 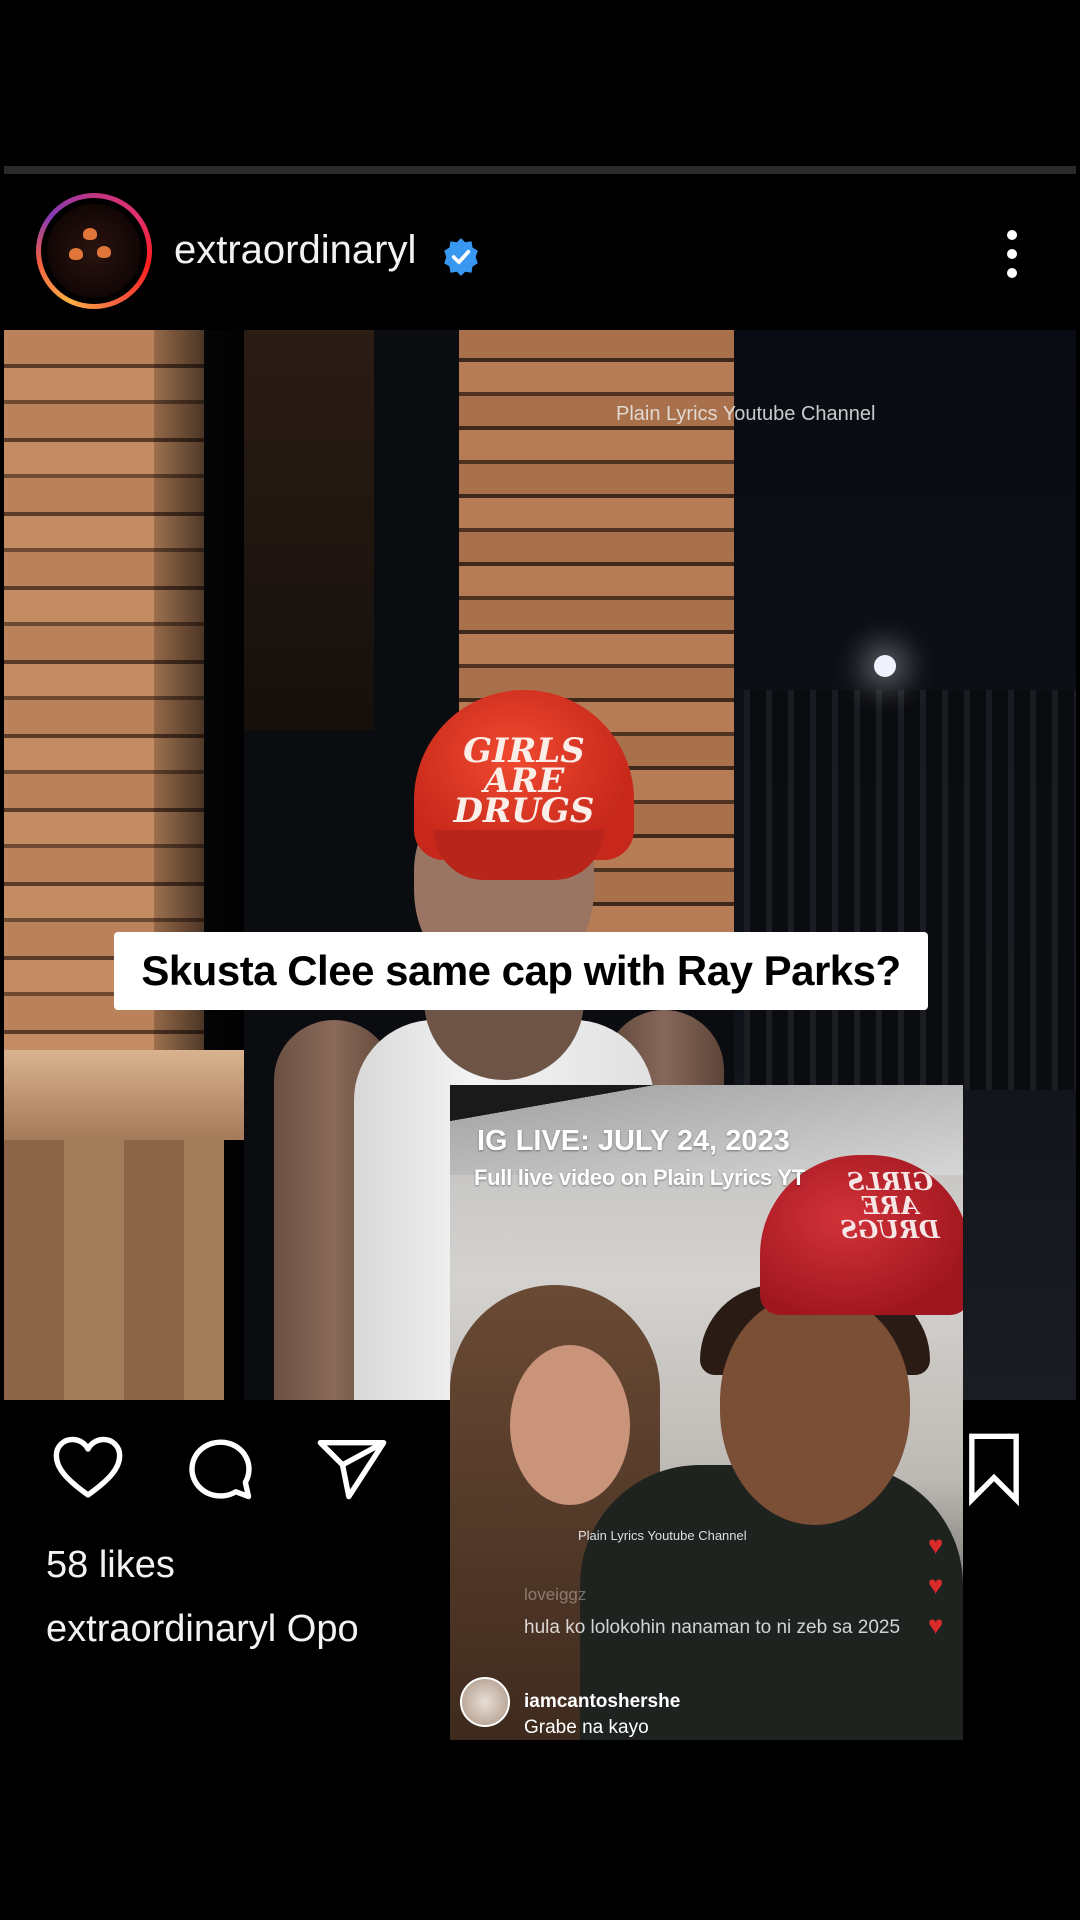 I want to click on live-subtitle: Full live video on Plain Lyrics YT, so click(x=639, y=1177).